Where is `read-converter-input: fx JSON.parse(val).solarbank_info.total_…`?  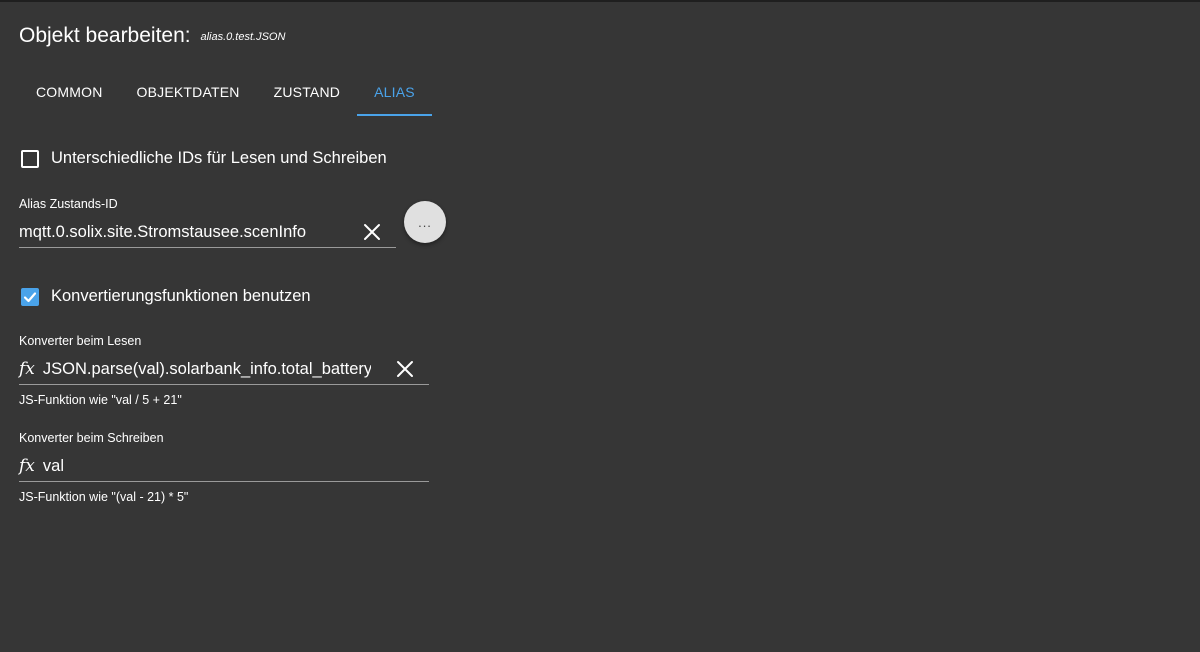
read-converter-input: fx JSON.parse(val).solarbank_info.total_… is located at coordinates (224, 369).